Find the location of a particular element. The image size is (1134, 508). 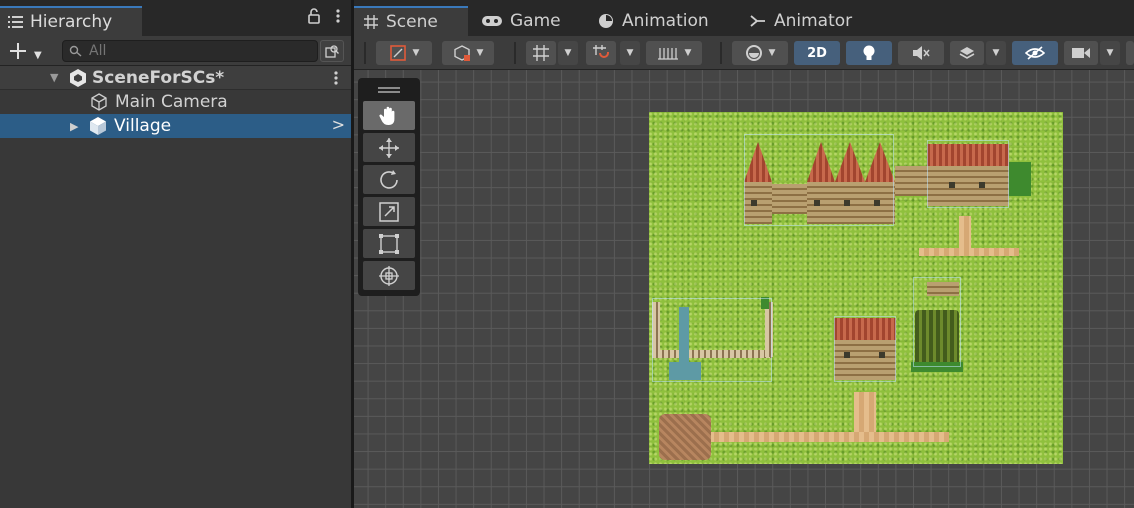

audio-toggle is located at coordinates (921, 53).